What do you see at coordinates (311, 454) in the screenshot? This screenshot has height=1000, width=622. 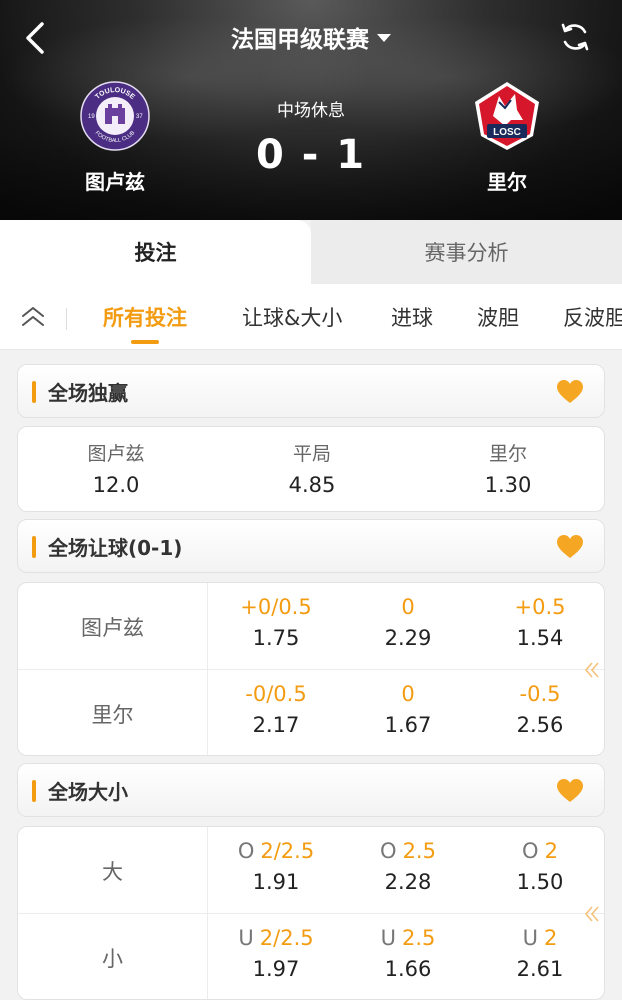 I see `odds-label: 平局` at bounding box center [311, 454].